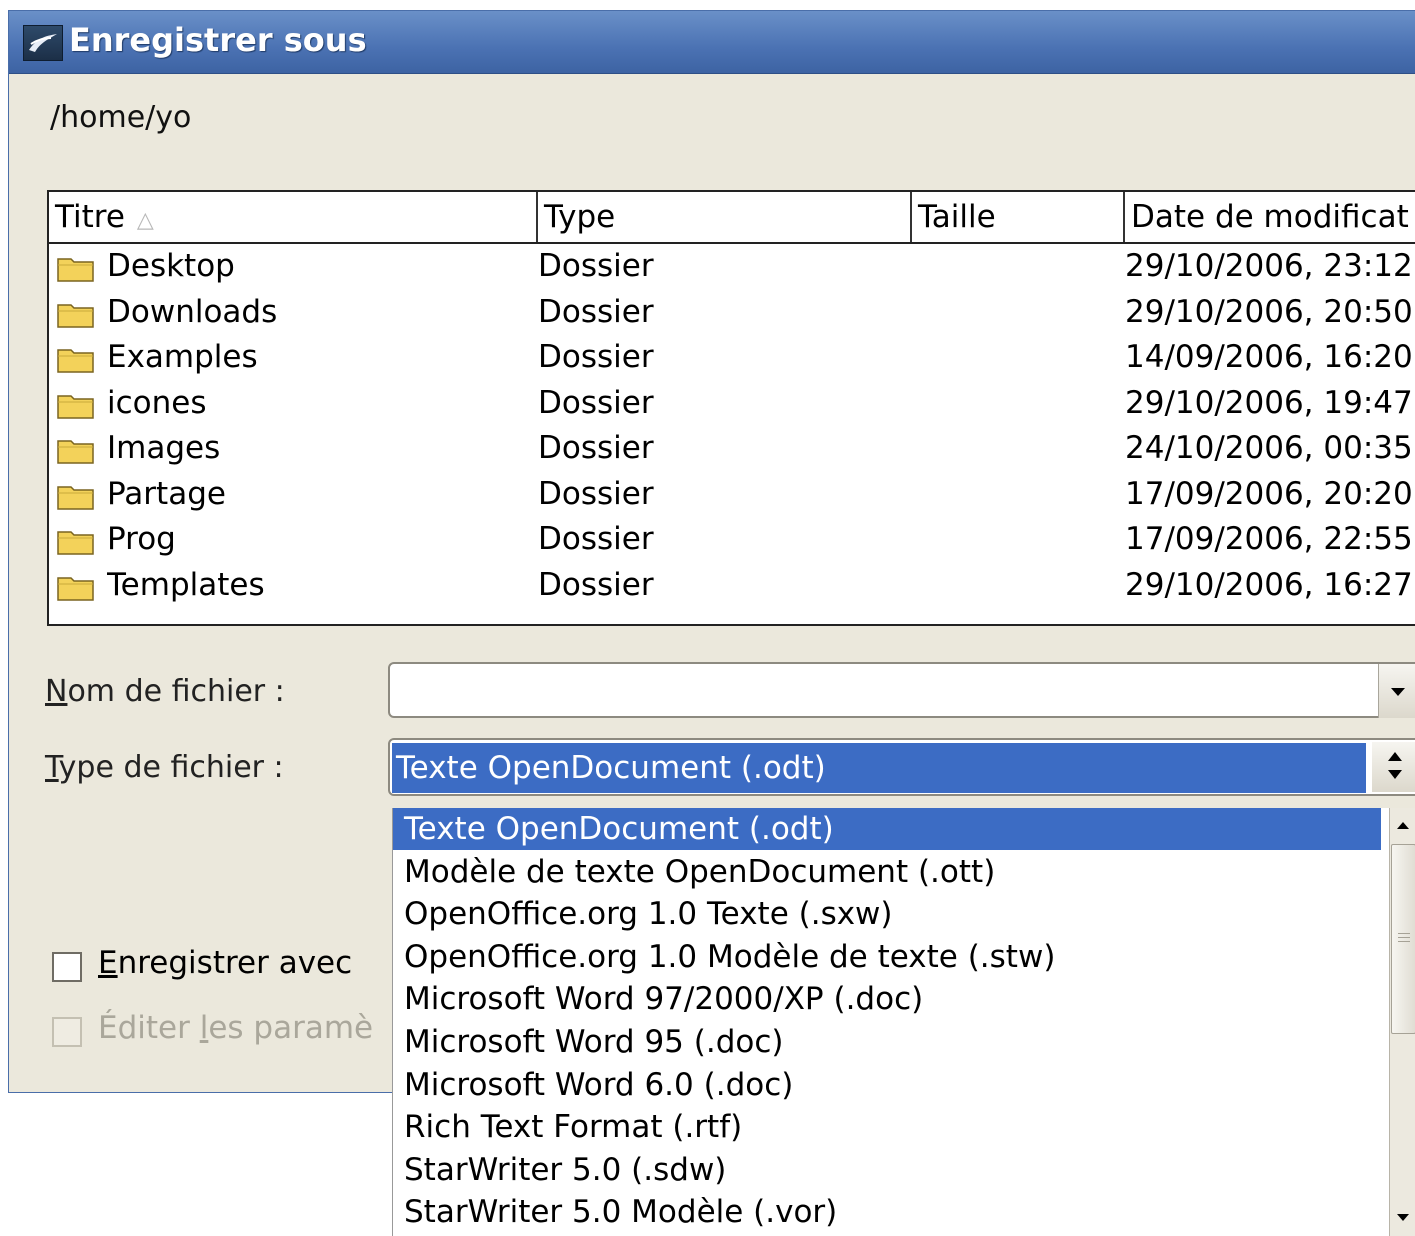 This screenshot has width=1415, height=1236. What do you see at coordinates (732, 312) in the screenshot?
I see `file-row: Downloads Dossier 29/10/2006, 20:50` at bounding box center [732, 312].